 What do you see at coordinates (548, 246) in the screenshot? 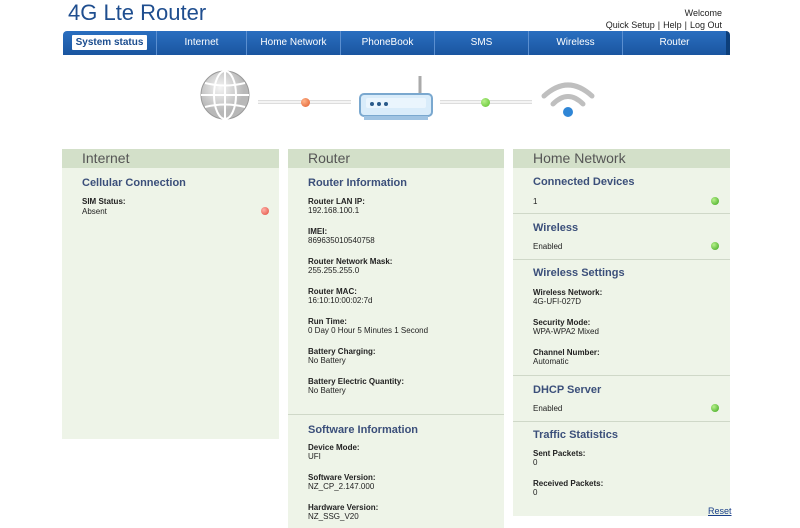
I see `wireless-value: Enabled` at bounding box center [548, 246].